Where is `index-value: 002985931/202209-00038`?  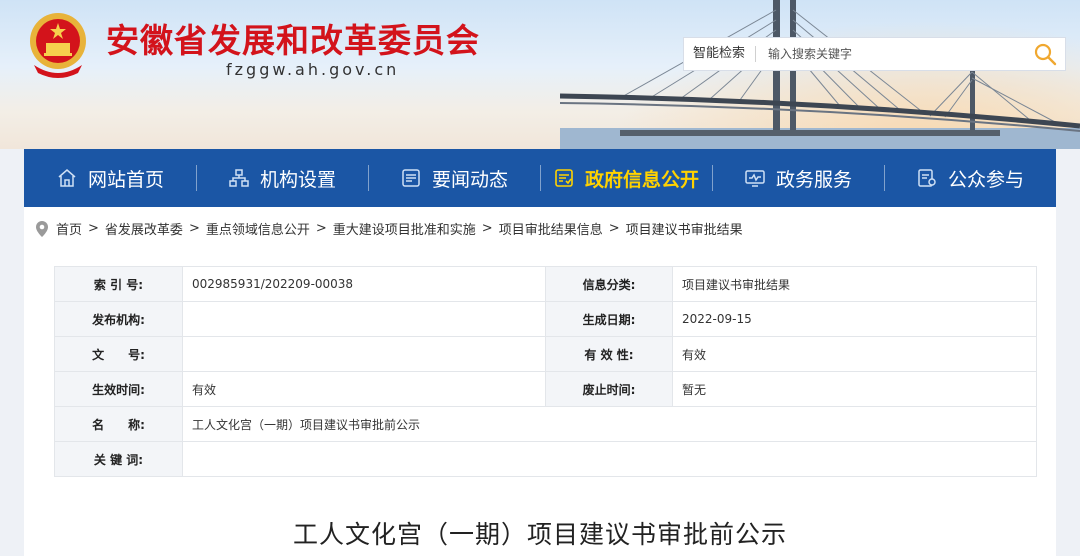 index-value: 002985931/202209-00038 is located at coordinates (364, 284).